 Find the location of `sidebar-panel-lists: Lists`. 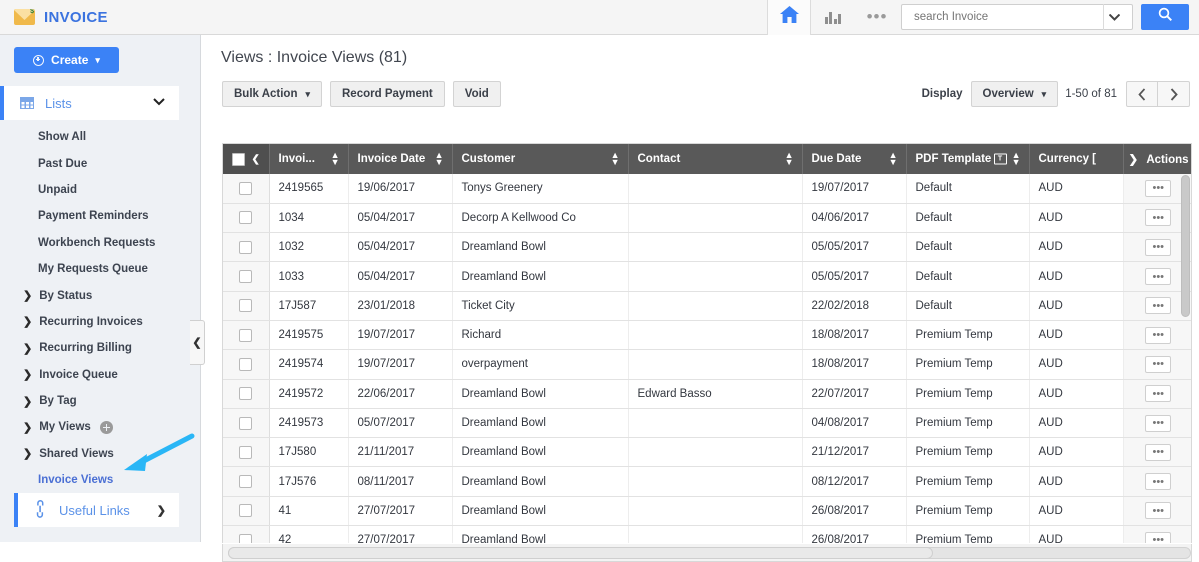

sidebar-panel-lists: Lists is located at coordinates (89, 103).